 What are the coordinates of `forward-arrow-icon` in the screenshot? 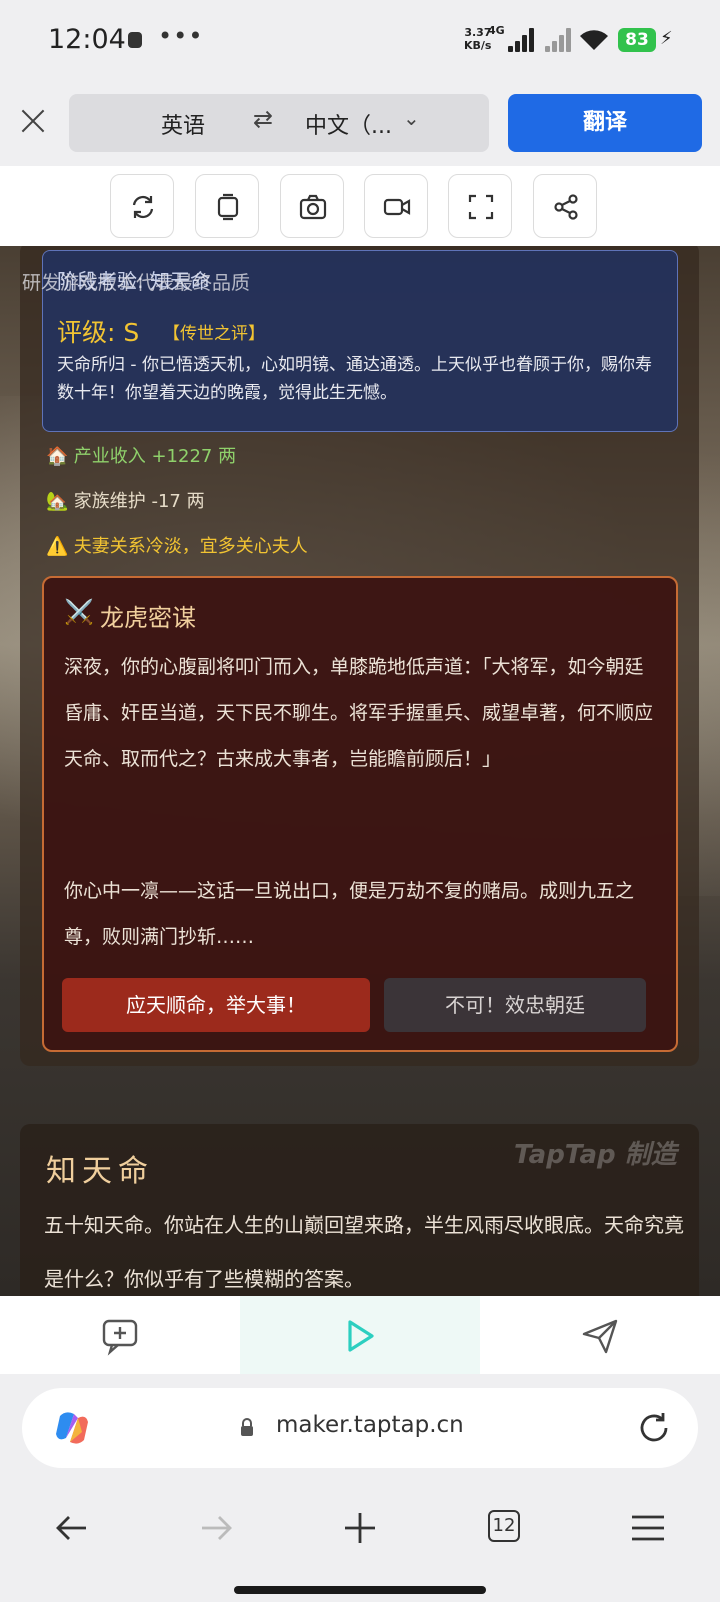 It's located at (216, 1528).